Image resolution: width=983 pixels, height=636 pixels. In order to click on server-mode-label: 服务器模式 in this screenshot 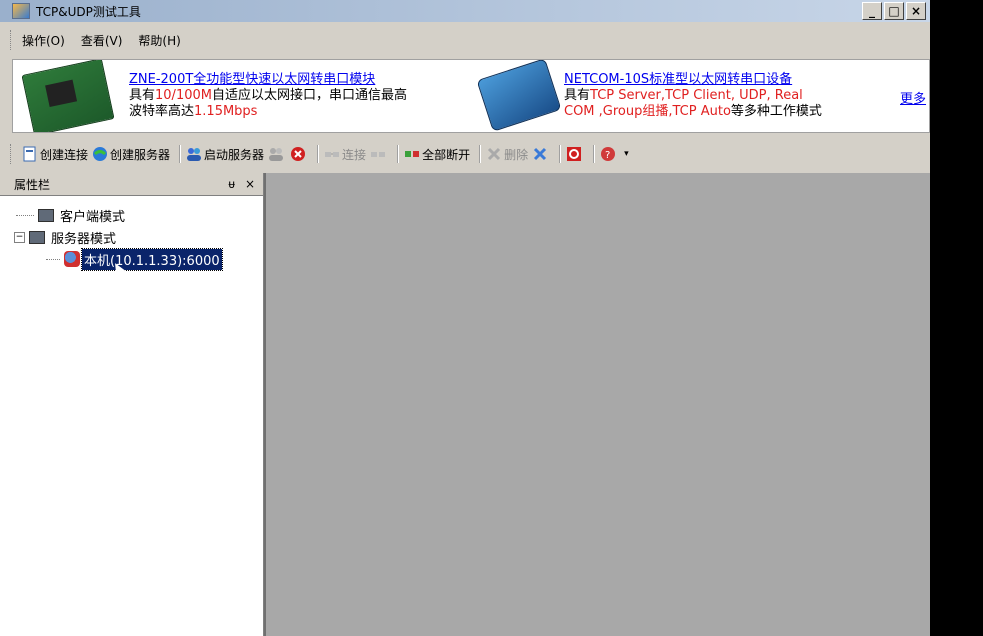, I will do `click(84, 239)`.